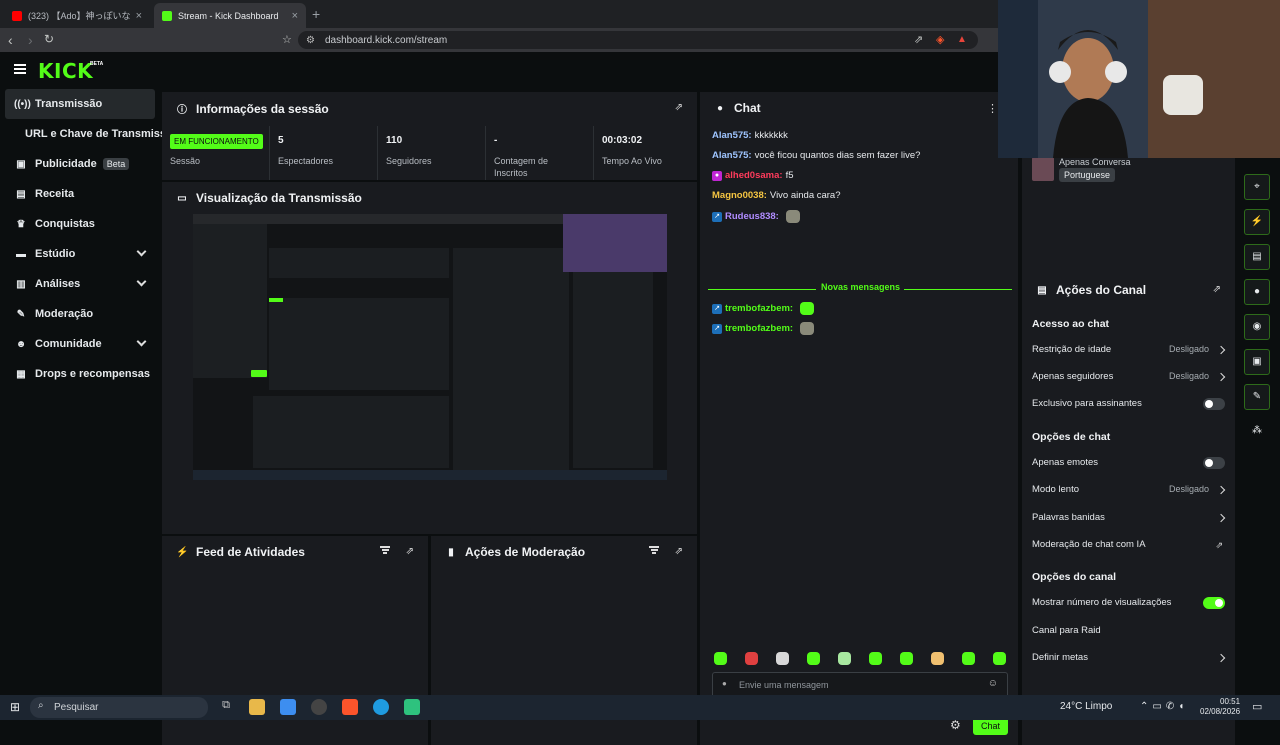 The height and width of the screenshot is (745, 1280). Describe the element at coordinates (65, 224) in the screenshot. I see `sidebar-item-label: Conquistas` at that location.